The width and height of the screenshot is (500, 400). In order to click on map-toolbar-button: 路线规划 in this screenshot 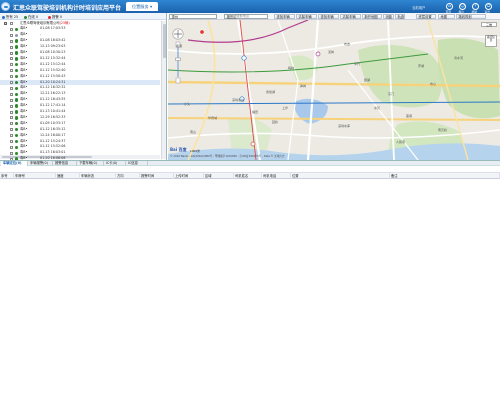, I will do `click(471, 16)`.